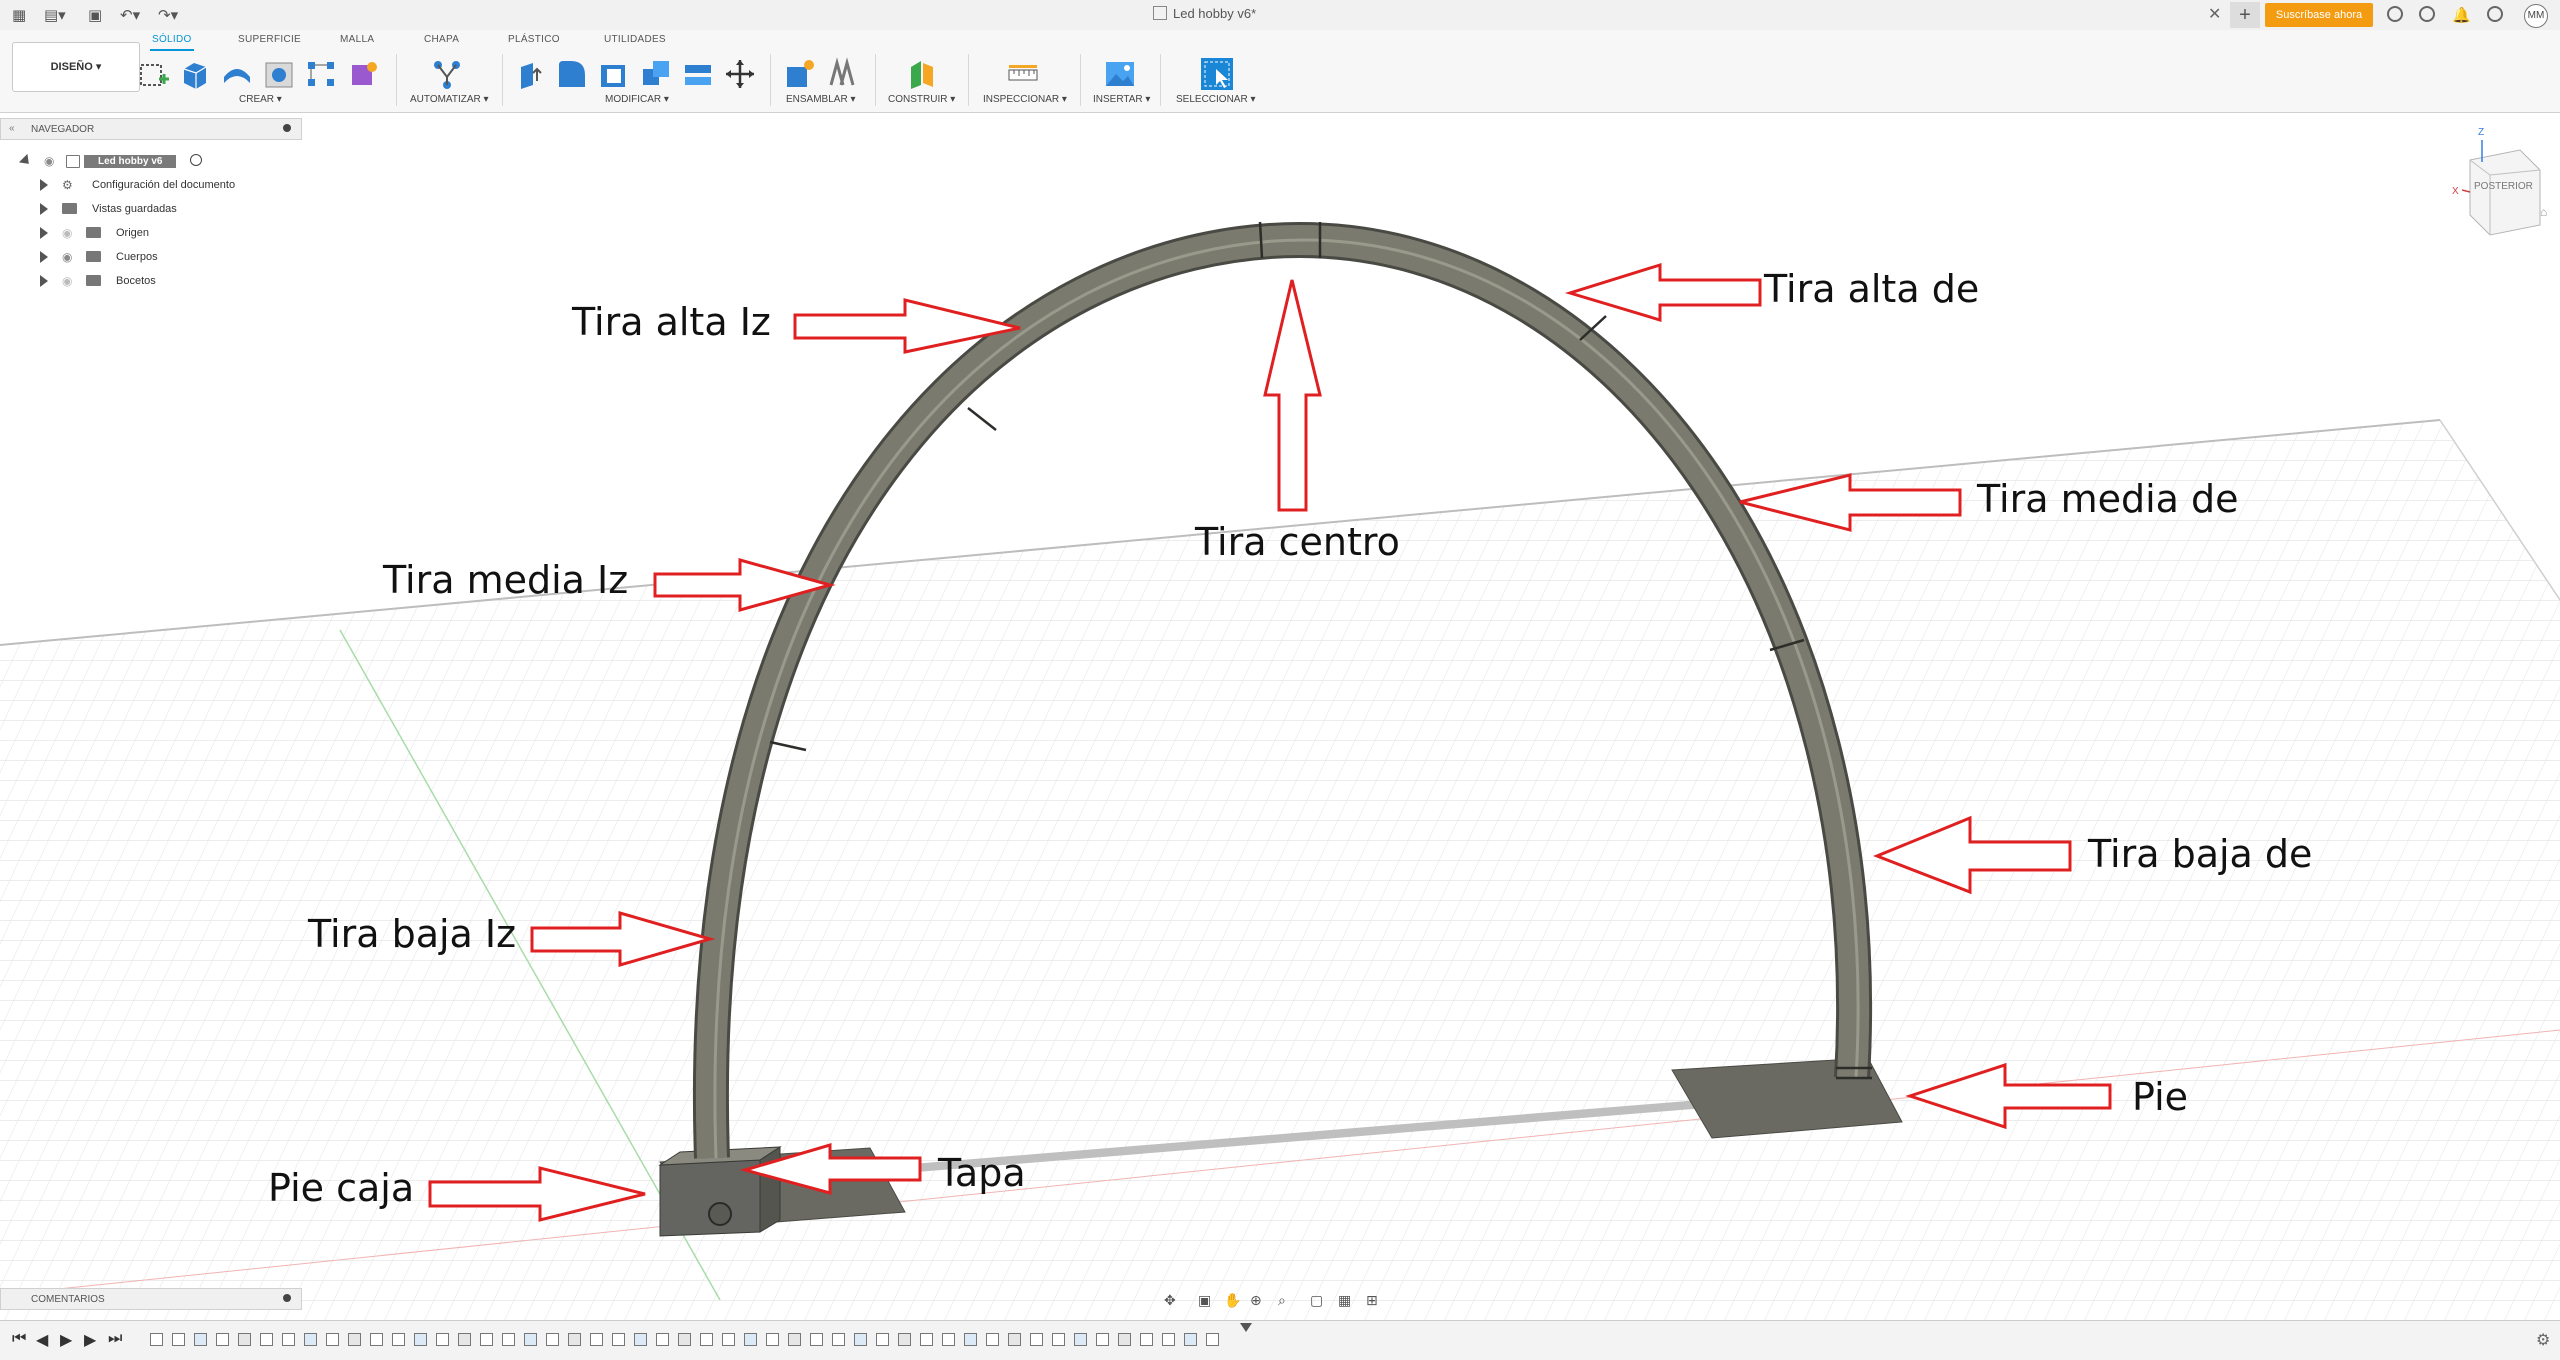 The height and width of the screenshot is (1360, 2560). I want to click on subscribe-button: Suscríbase ahora, so click(2319, 15).